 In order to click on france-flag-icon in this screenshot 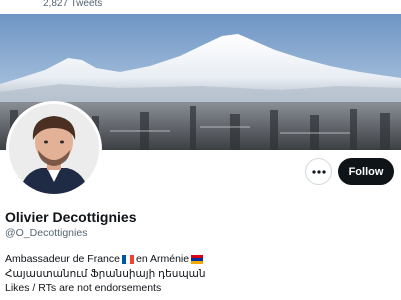, I will do `click(127, 259)`.